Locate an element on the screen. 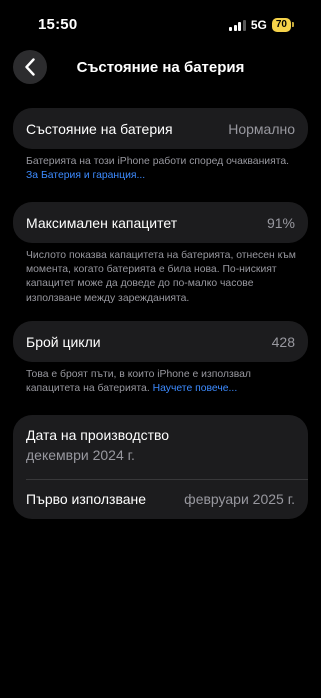 Image resolution: width=321 pixels, height=698 pixels. status-indicators: 5G 70 is located at coordinates (262, 25).